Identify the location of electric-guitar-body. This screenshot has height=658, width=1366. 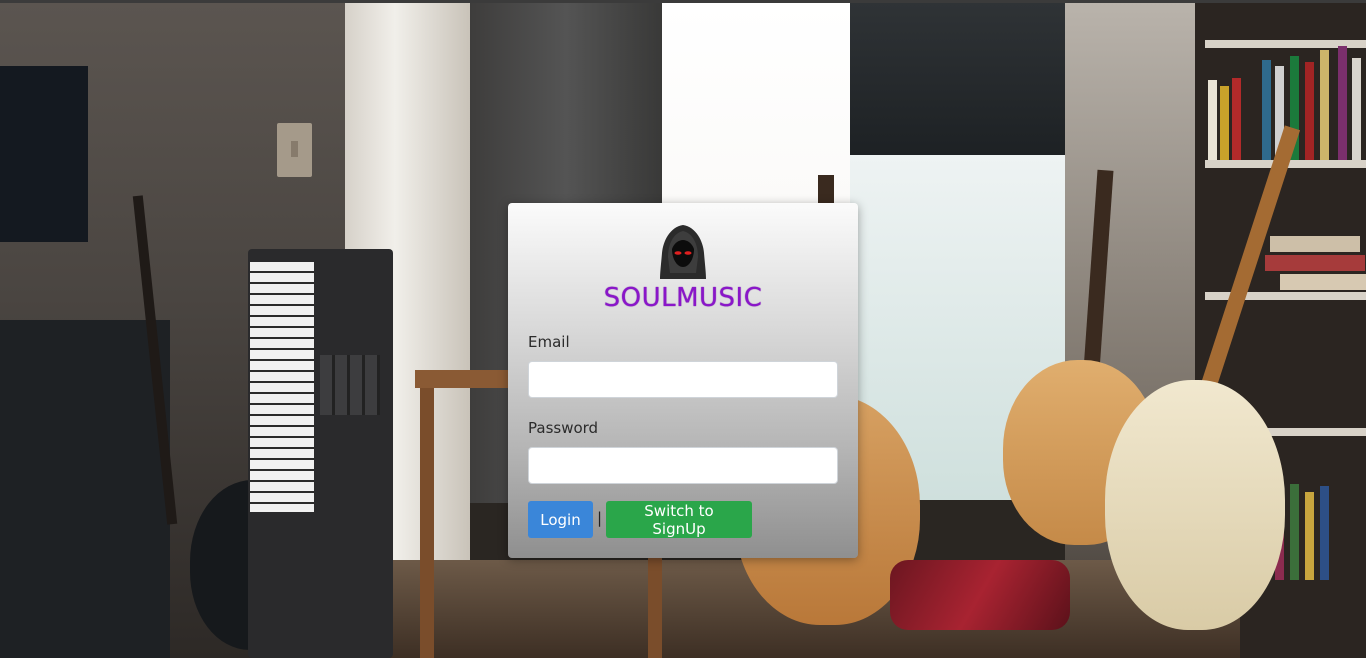
(1195, 505).